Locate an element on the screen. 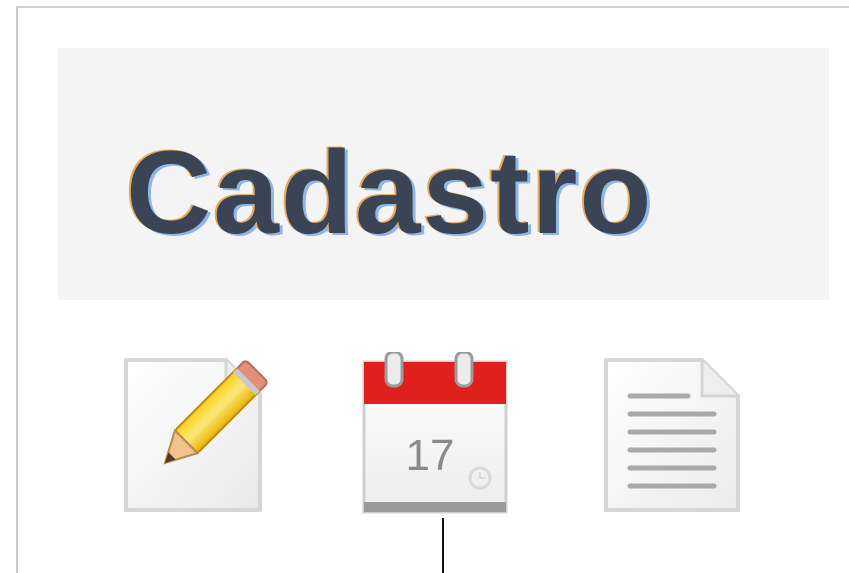  calendar-icon: 17 is located at coordinates (435, 435).